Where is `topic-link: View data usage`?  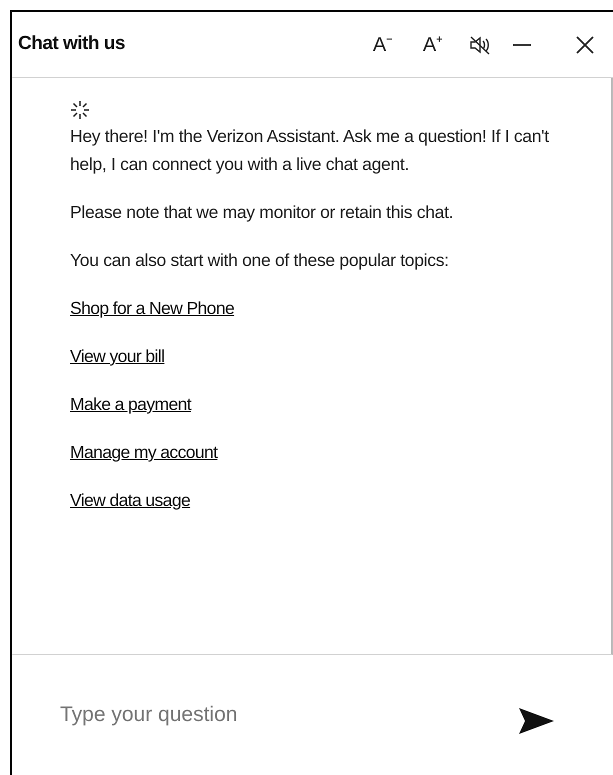
topic-link: View data usage is located at coordinates (130, 500).